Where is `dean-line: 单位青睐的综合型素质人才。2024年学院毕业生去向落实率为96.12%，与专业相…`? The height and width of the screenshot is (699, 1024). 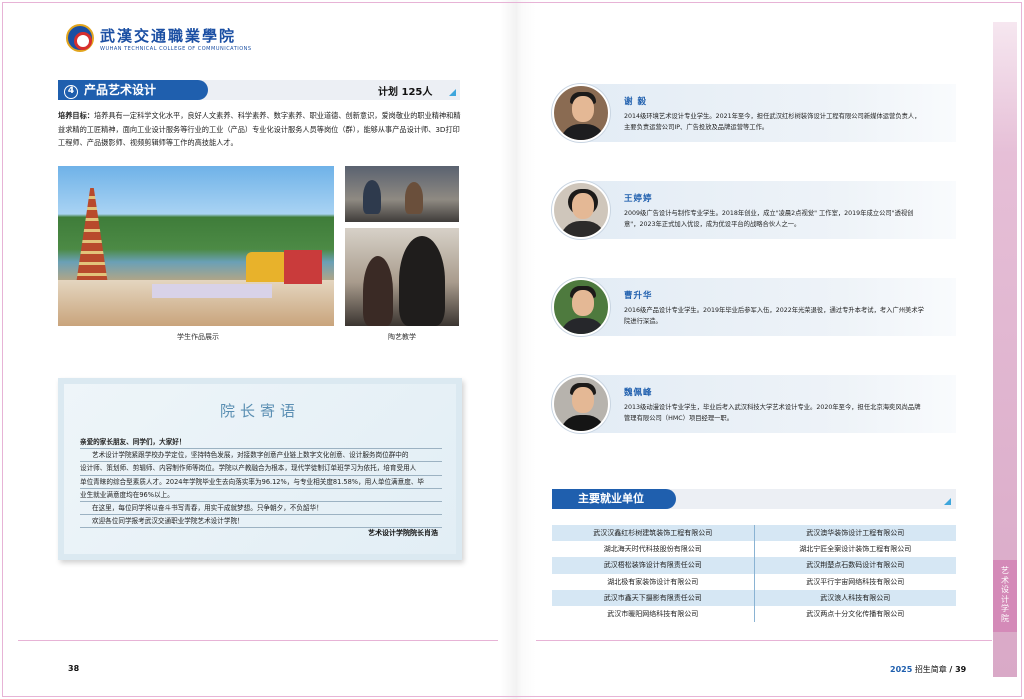
dean-line: 单位青睐的综合型素质人才。2024年学院毕业生去向落实率为96.12%，与专业相… is located at coordinates (261, 482).